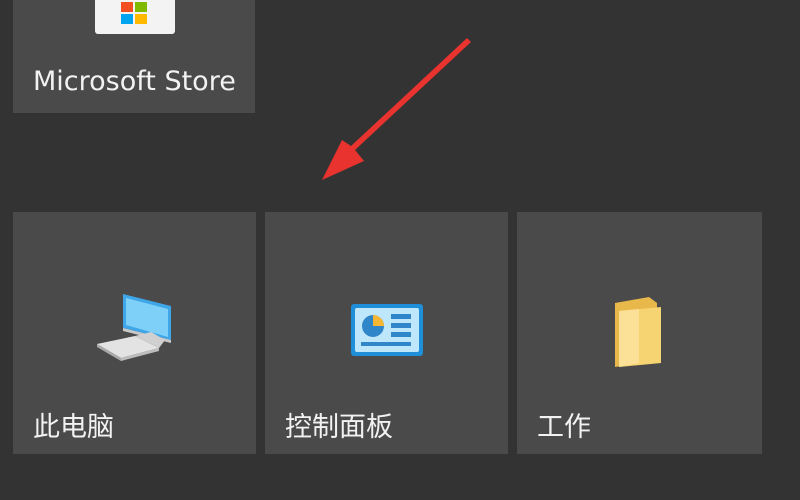  I want to click on folder-icon, so click(638, 332).